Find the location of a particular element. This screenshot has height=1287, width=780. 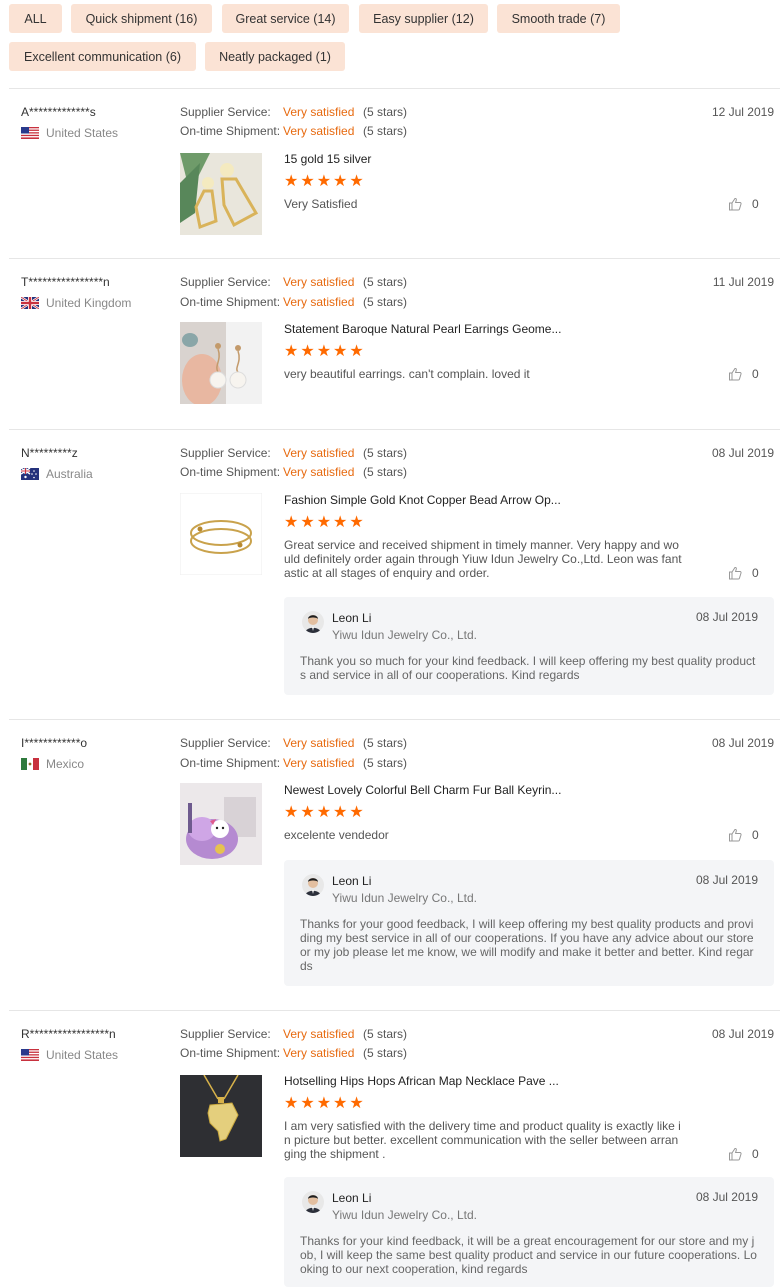

reviewer-name: R*****************n is located at coordinates (68, 1034).